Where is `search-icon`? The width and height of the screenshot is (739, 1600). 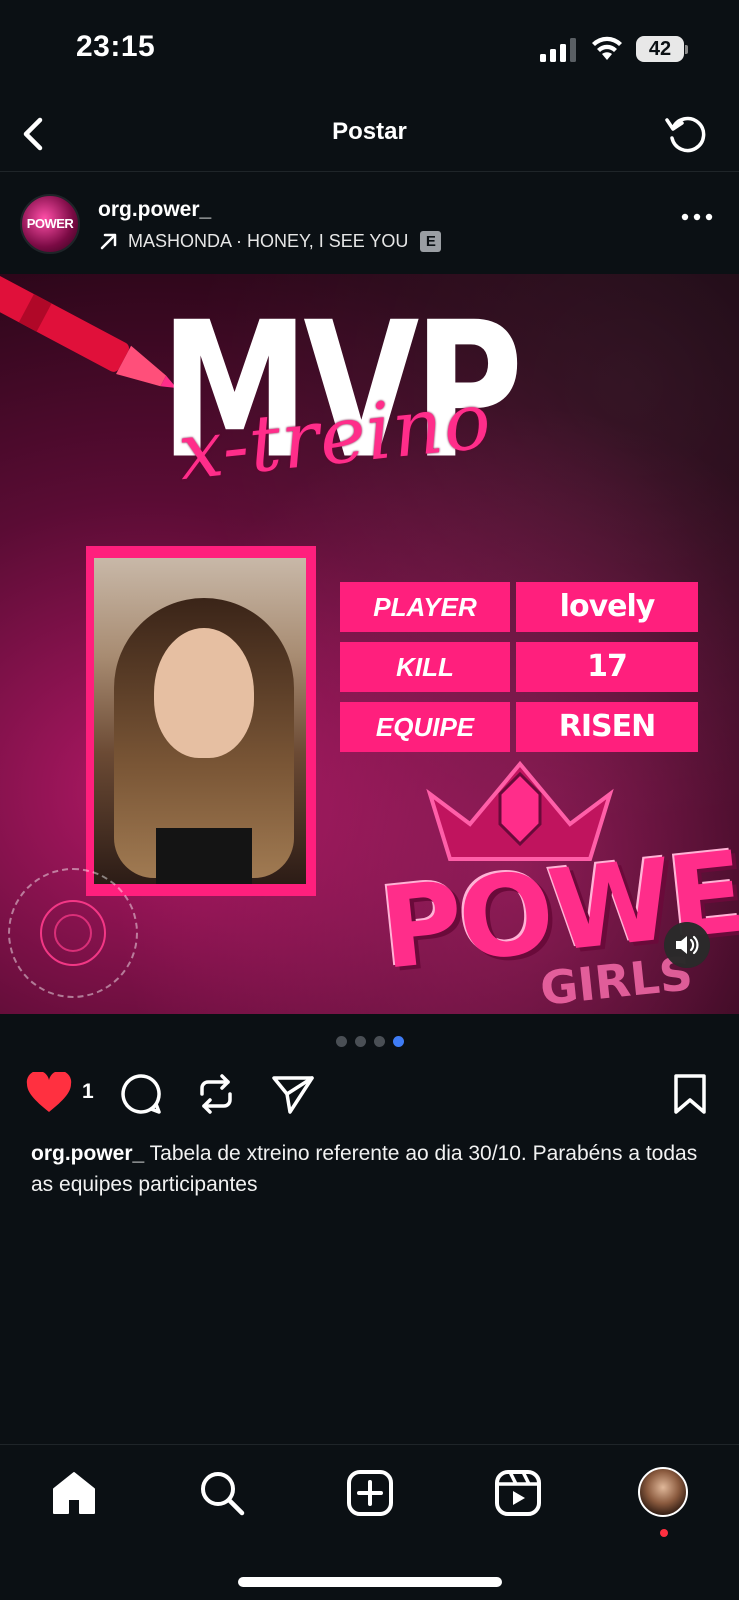
search-icon is located at coordinates (222, 1493).